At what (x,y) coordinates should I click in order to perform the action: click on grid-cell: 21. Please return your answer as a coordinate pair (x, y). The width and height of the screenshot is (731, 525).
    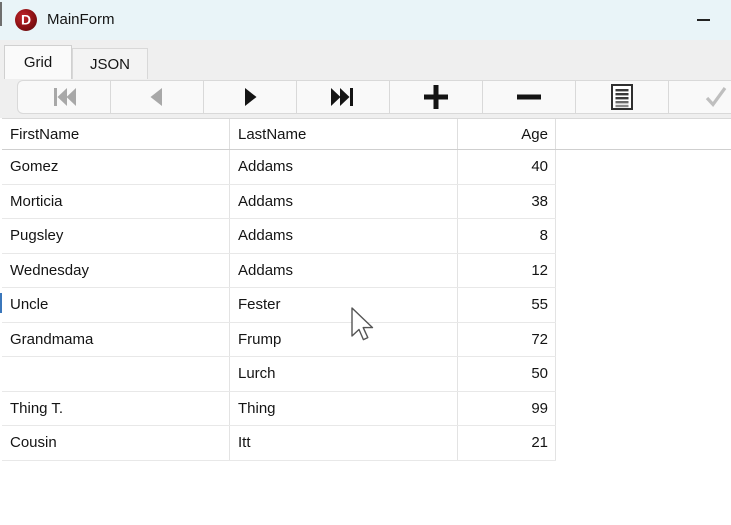
    Looking at the image, I should click on (507, 443).